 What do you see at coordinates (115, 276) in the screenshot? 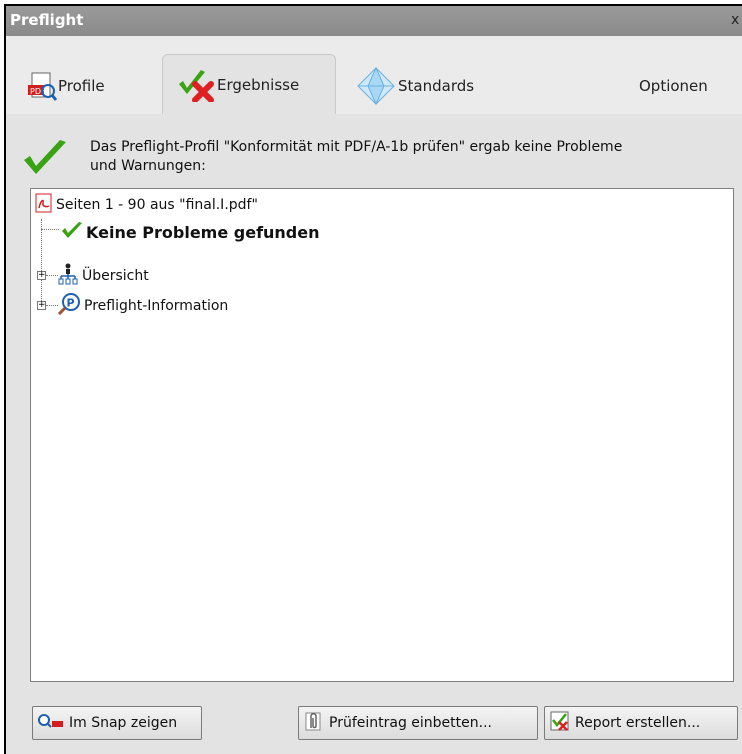
I see `tree-overview-label: Übersicht` at bounding box center [115, 276].